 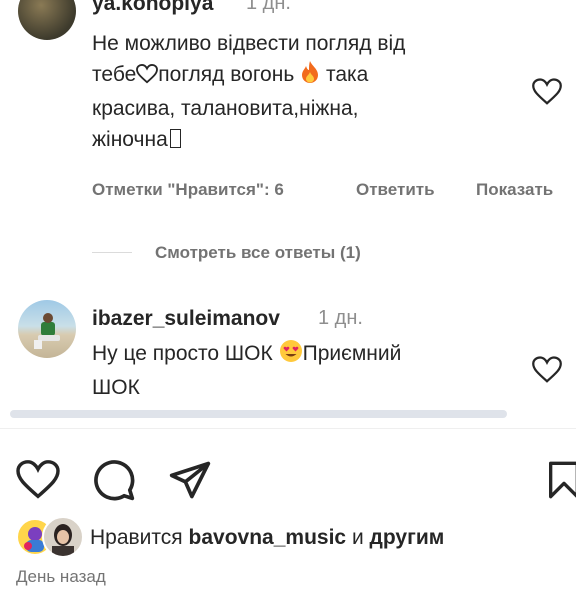 I want to click on heart-outline-emoji-icon, so click(x=147, y=77).